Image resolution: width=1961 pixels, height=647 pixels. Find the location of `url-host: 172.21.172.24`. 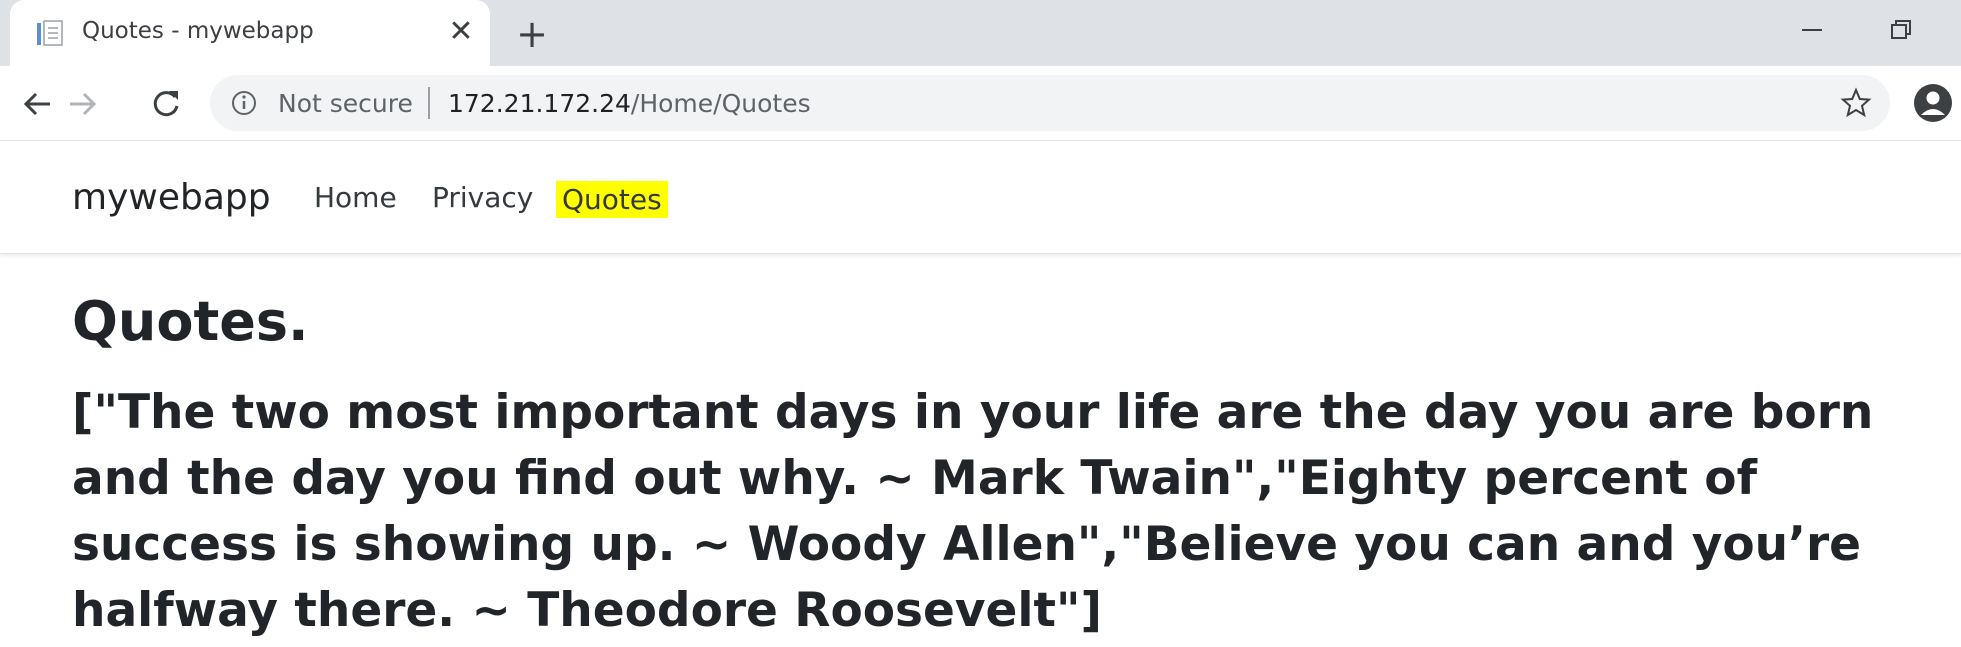

url-host: 172.21.172.24 is located at coordinates (539, 103).